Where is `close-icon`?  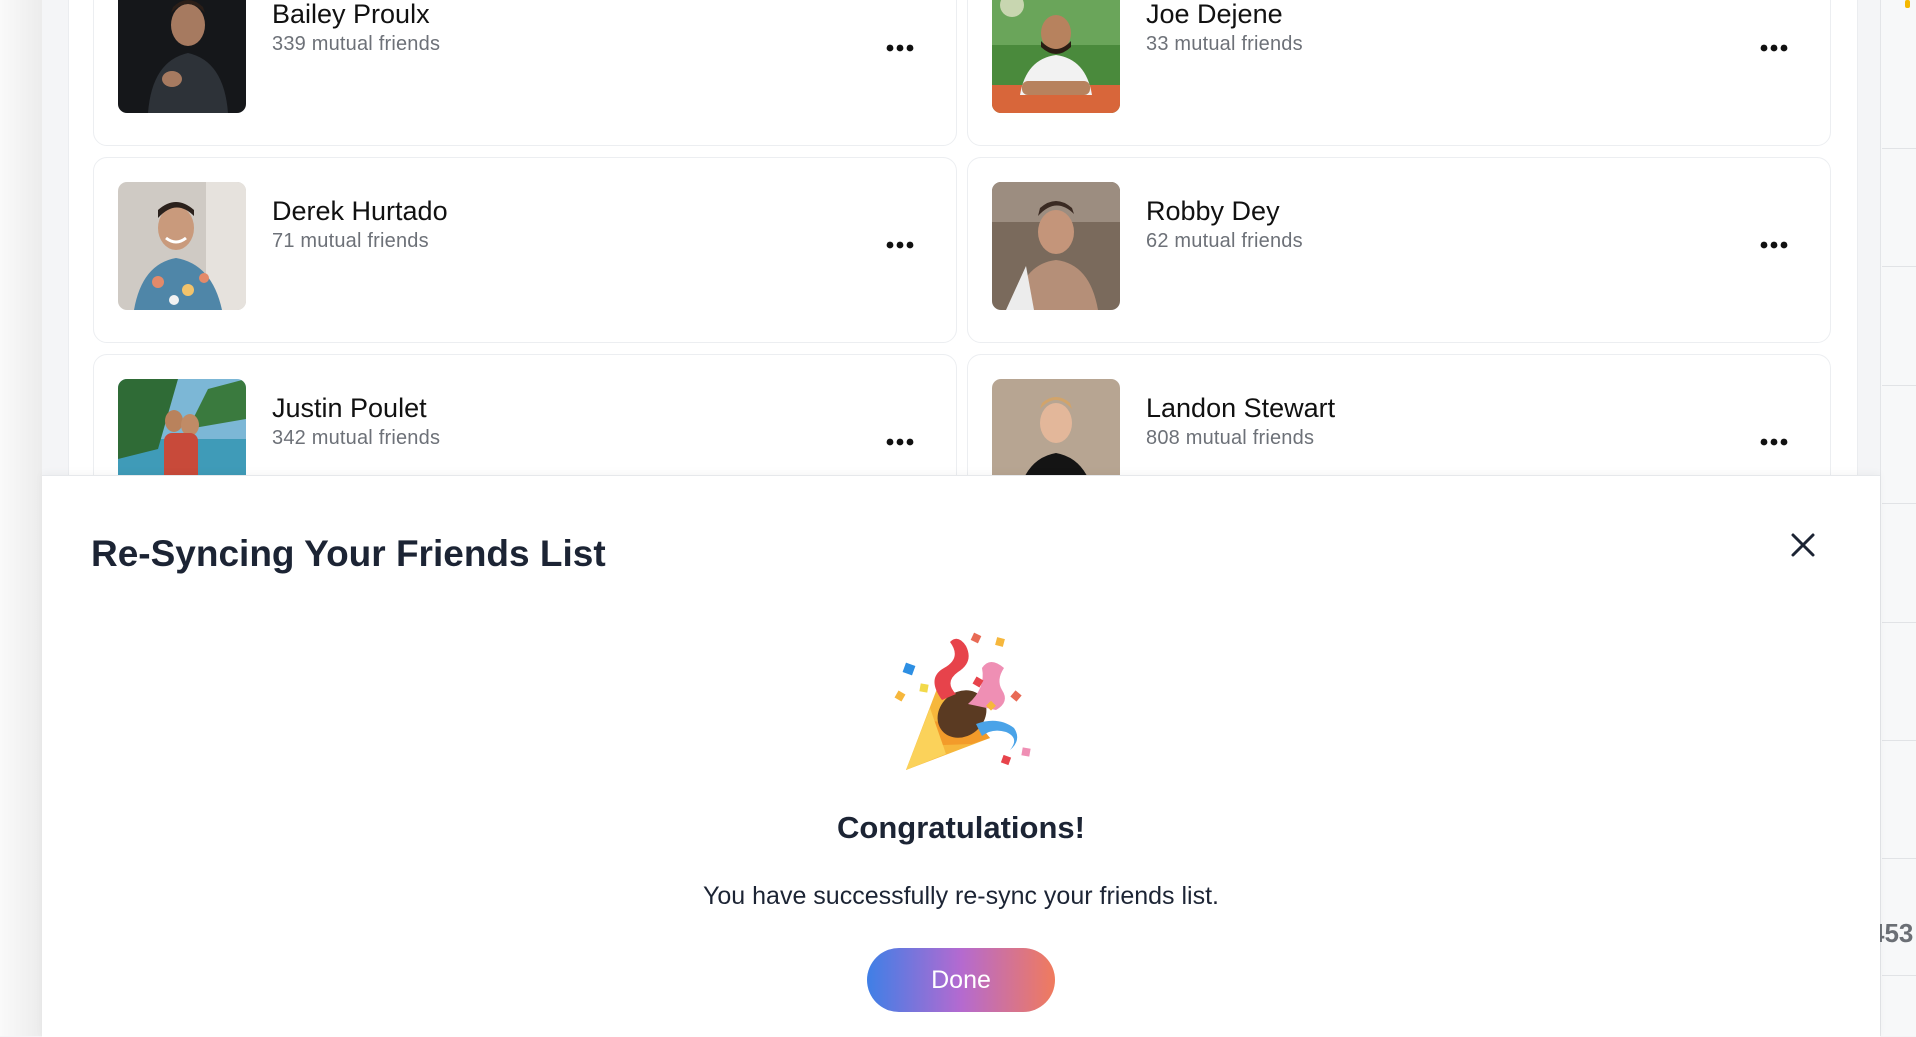 close-icon is located at coordinates (1803, 545).